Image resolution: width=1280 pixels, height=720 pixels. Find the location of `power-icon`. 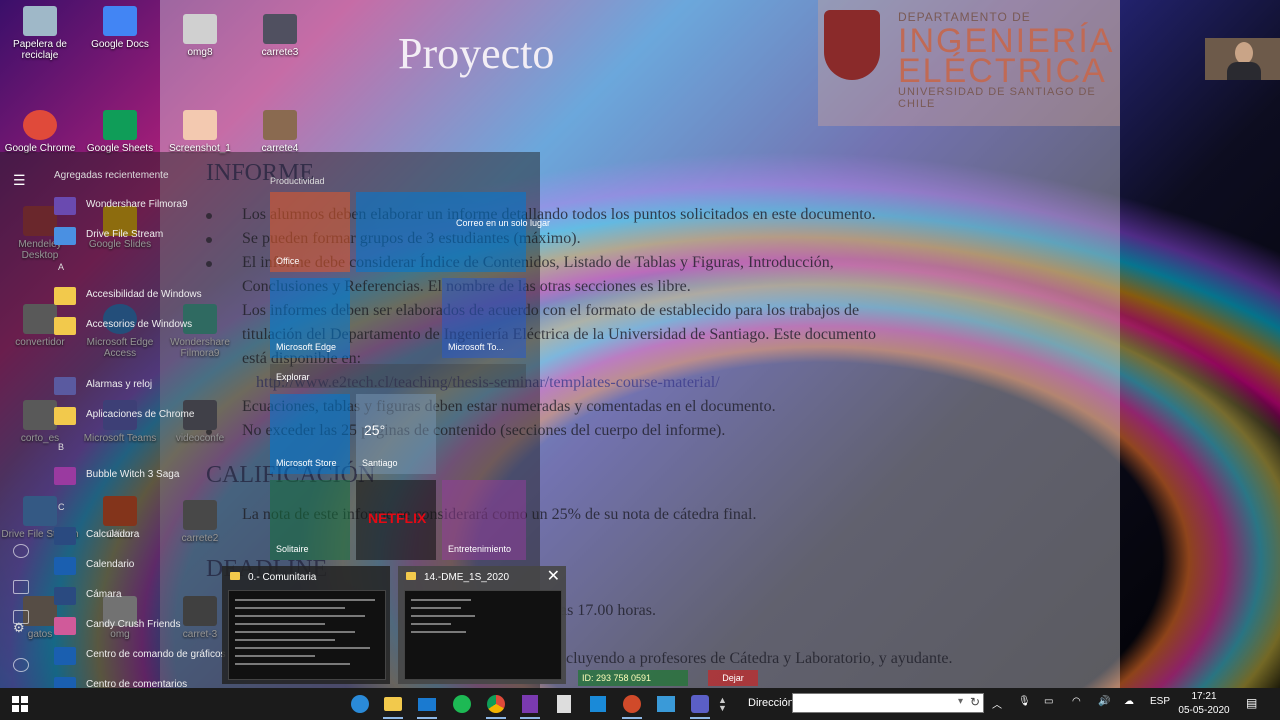

power-icon is located at coordinates (21, 665).